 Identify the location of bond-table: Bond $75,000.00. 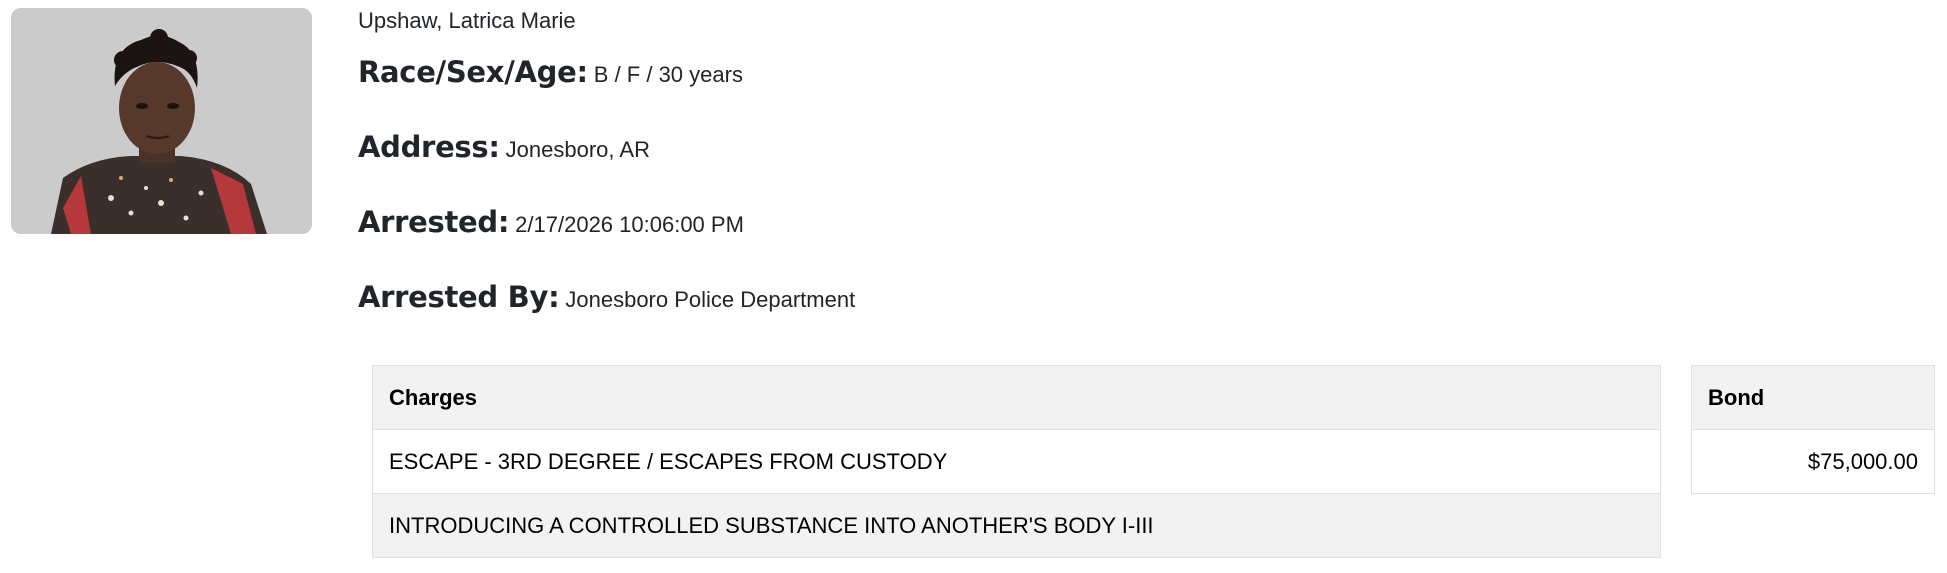
(1813, 429).